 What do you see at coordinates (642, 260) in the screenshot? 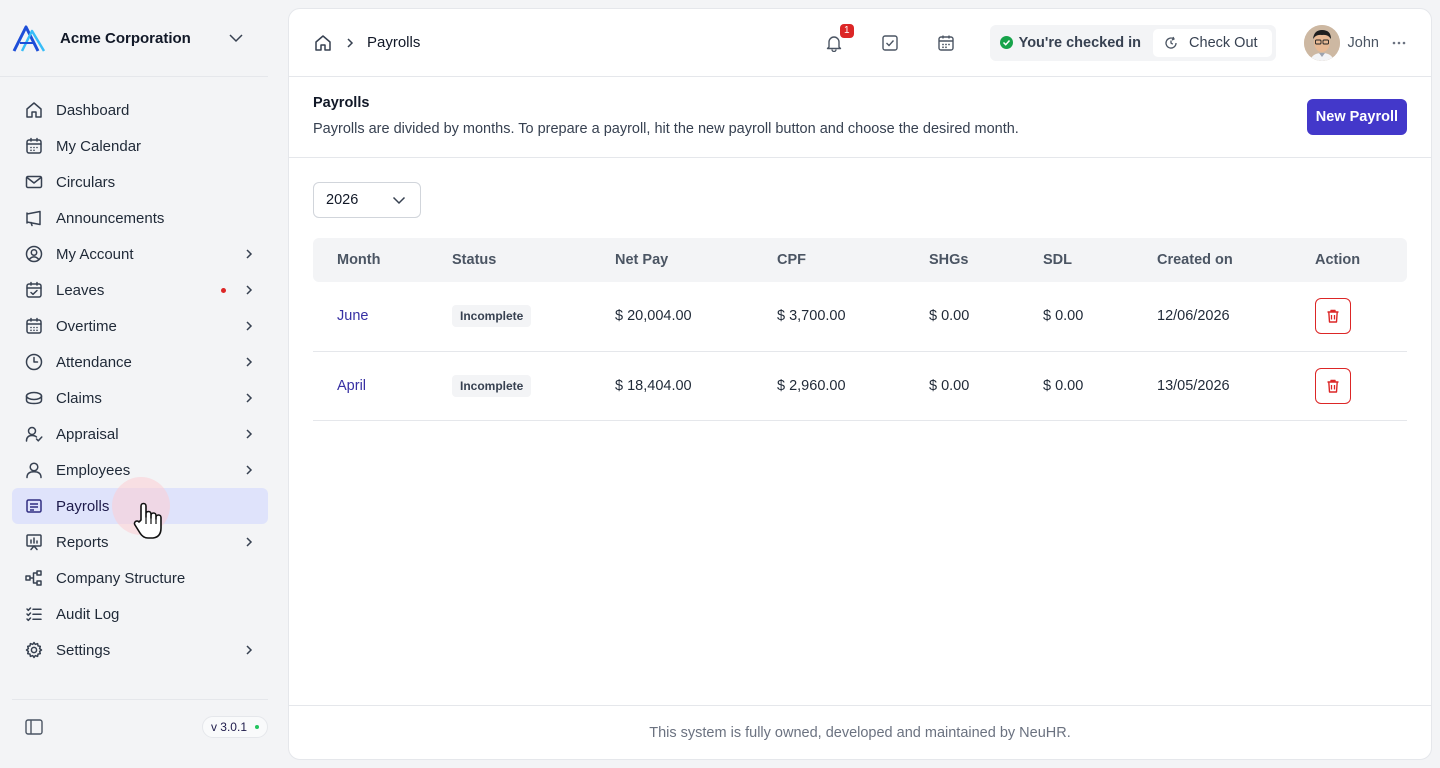
I see `column-header-net-pay: Net Pay` at bounding box center [642, 260].